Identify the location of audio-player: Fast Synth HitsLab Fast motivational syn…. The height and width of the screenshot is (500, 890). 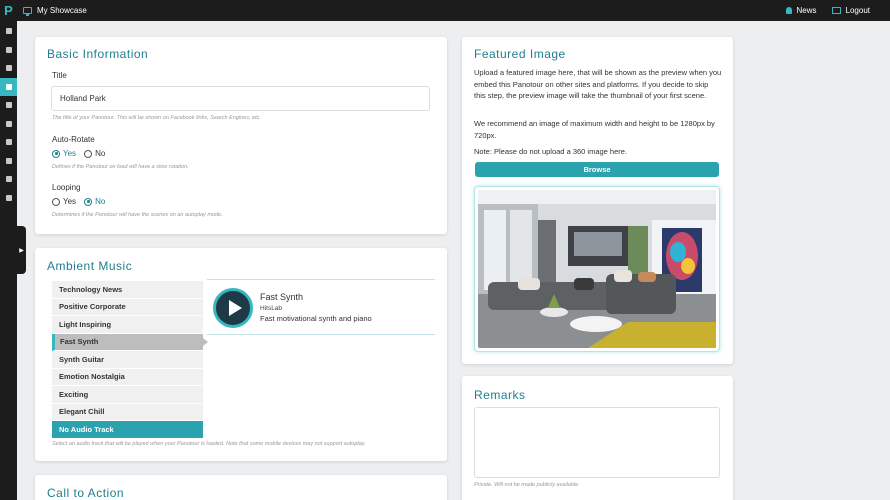
(321, 307).